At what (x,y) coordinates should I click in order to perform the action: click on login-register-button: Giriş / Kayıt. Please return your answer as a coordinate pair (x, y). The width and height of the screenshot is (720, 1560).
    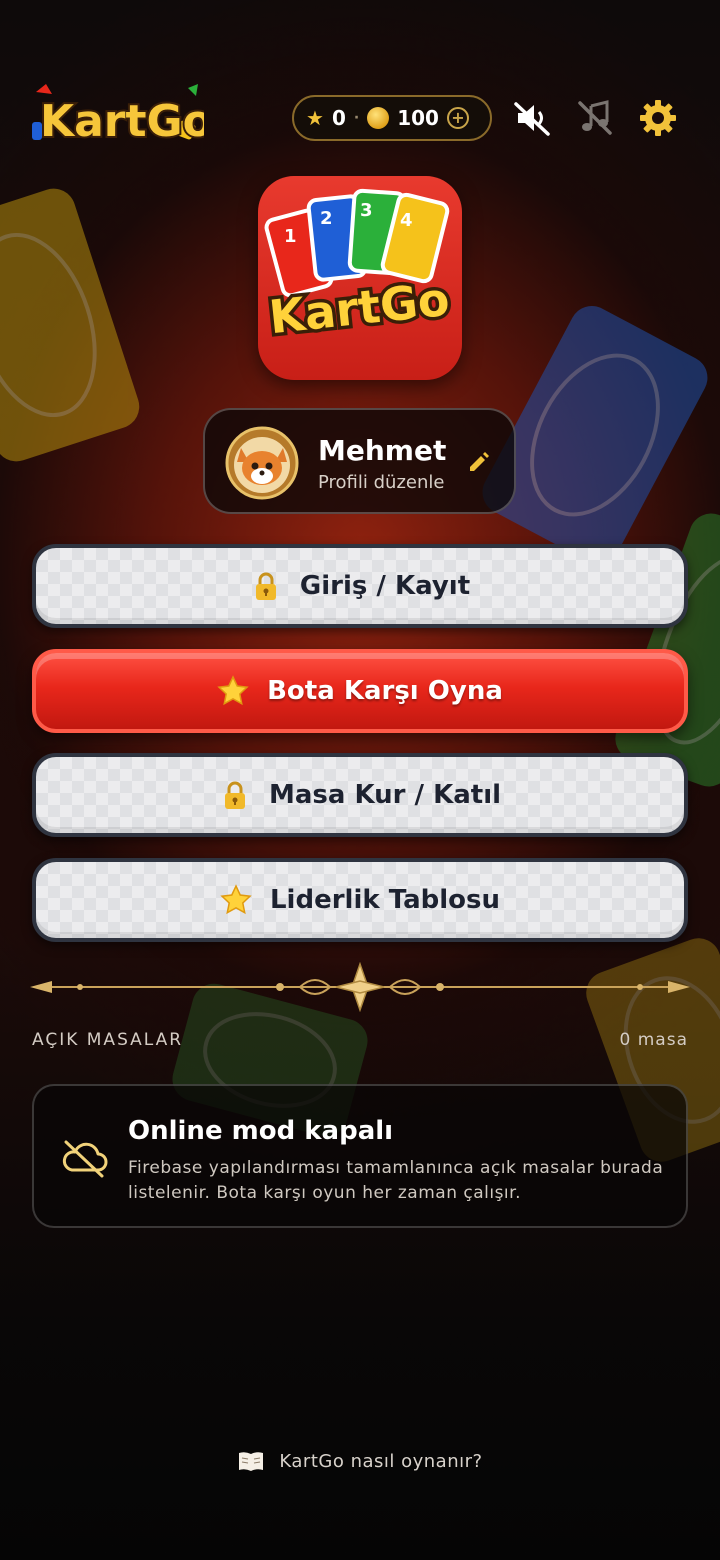
    Looking at the image, I should click on (360, 586).